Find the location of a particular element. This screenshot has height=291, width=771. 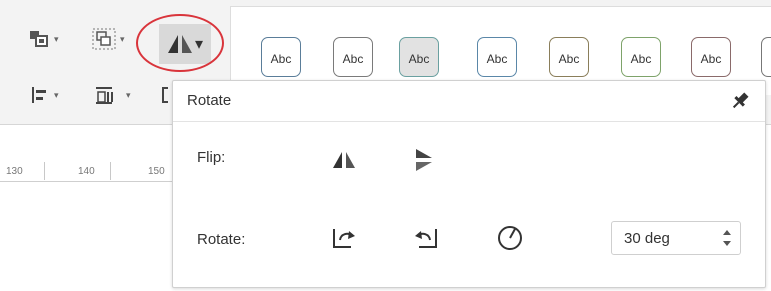

arrange-dropdown: ▾ is located at coordinates (43, 39).